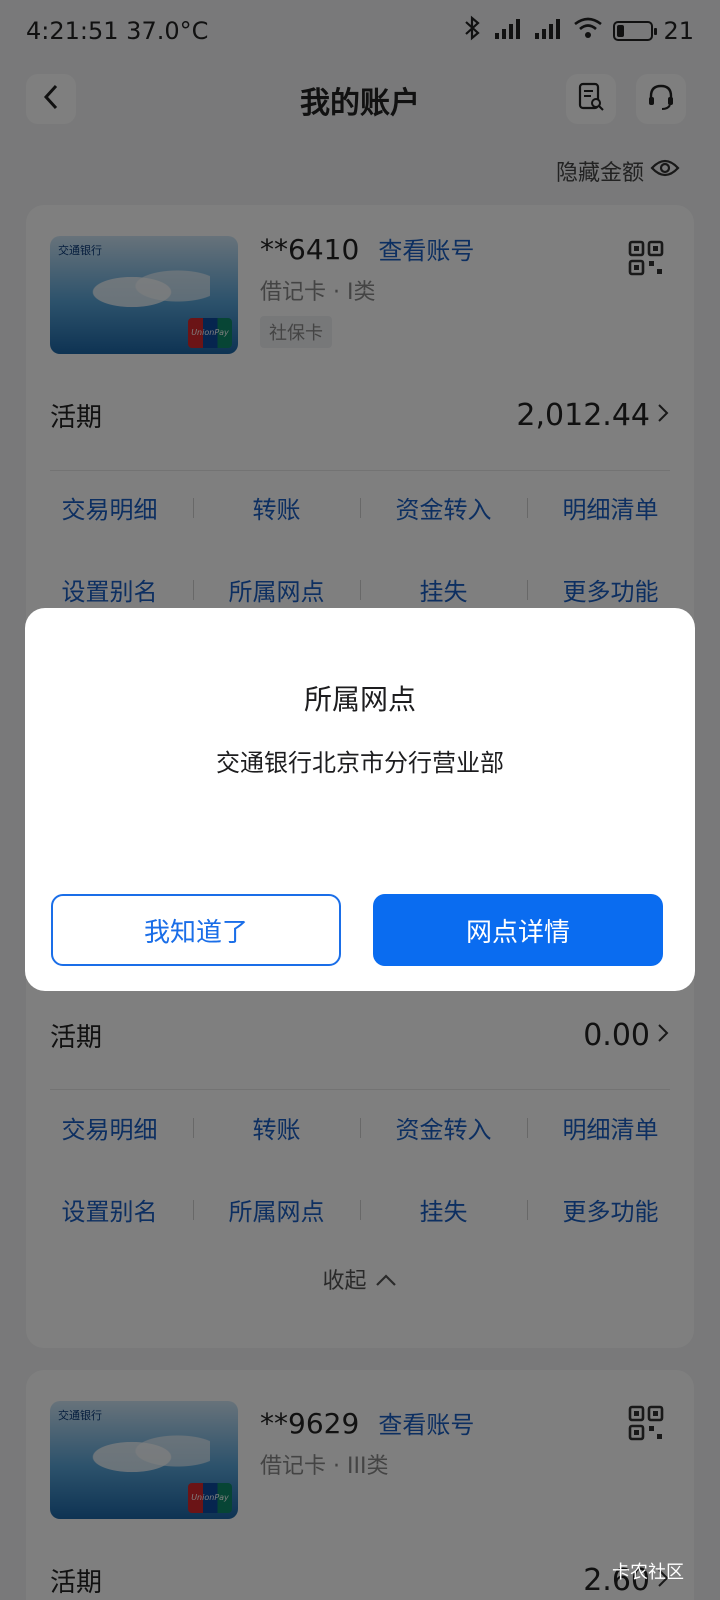 The image size is (720, 1600). I want to click on got-it-button: 我知道了, so click(196, 930).